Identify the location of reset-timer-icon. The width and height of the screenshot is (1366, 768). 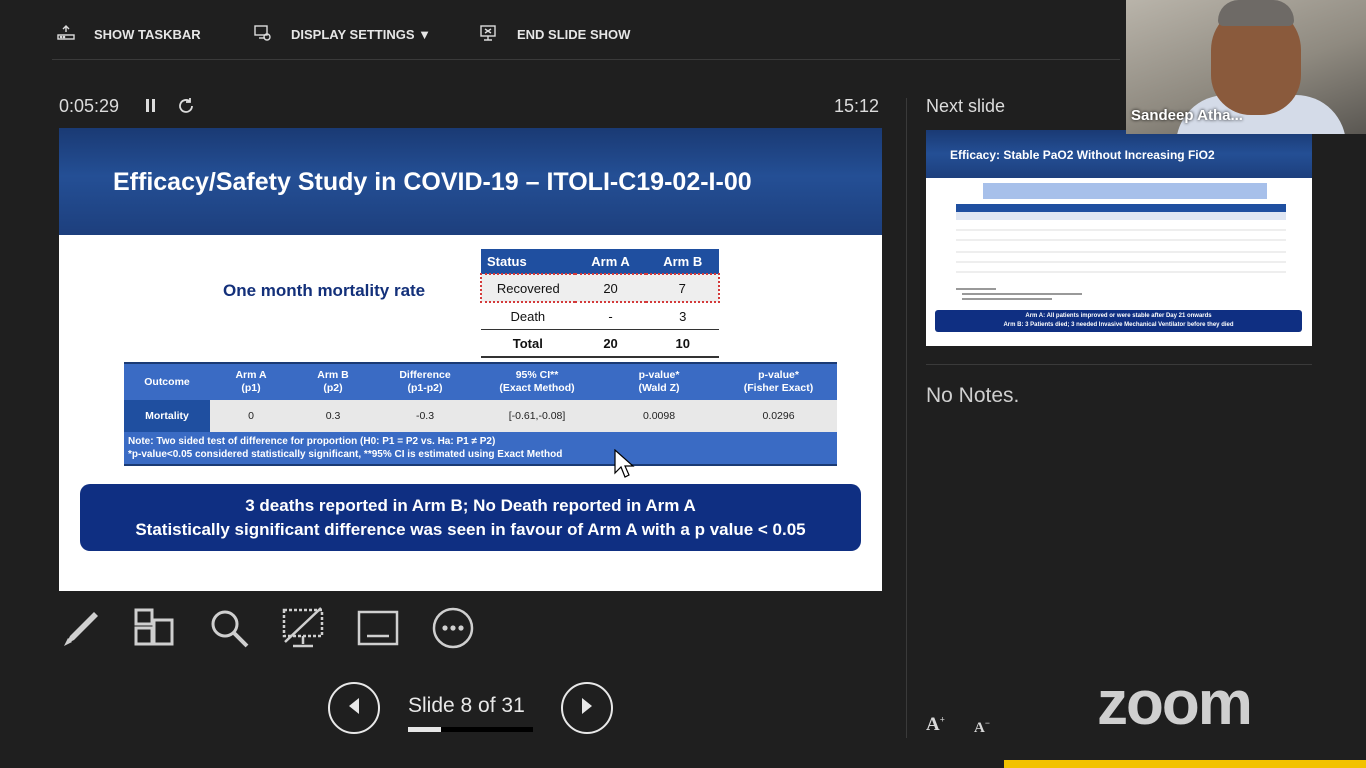
(187, 106).